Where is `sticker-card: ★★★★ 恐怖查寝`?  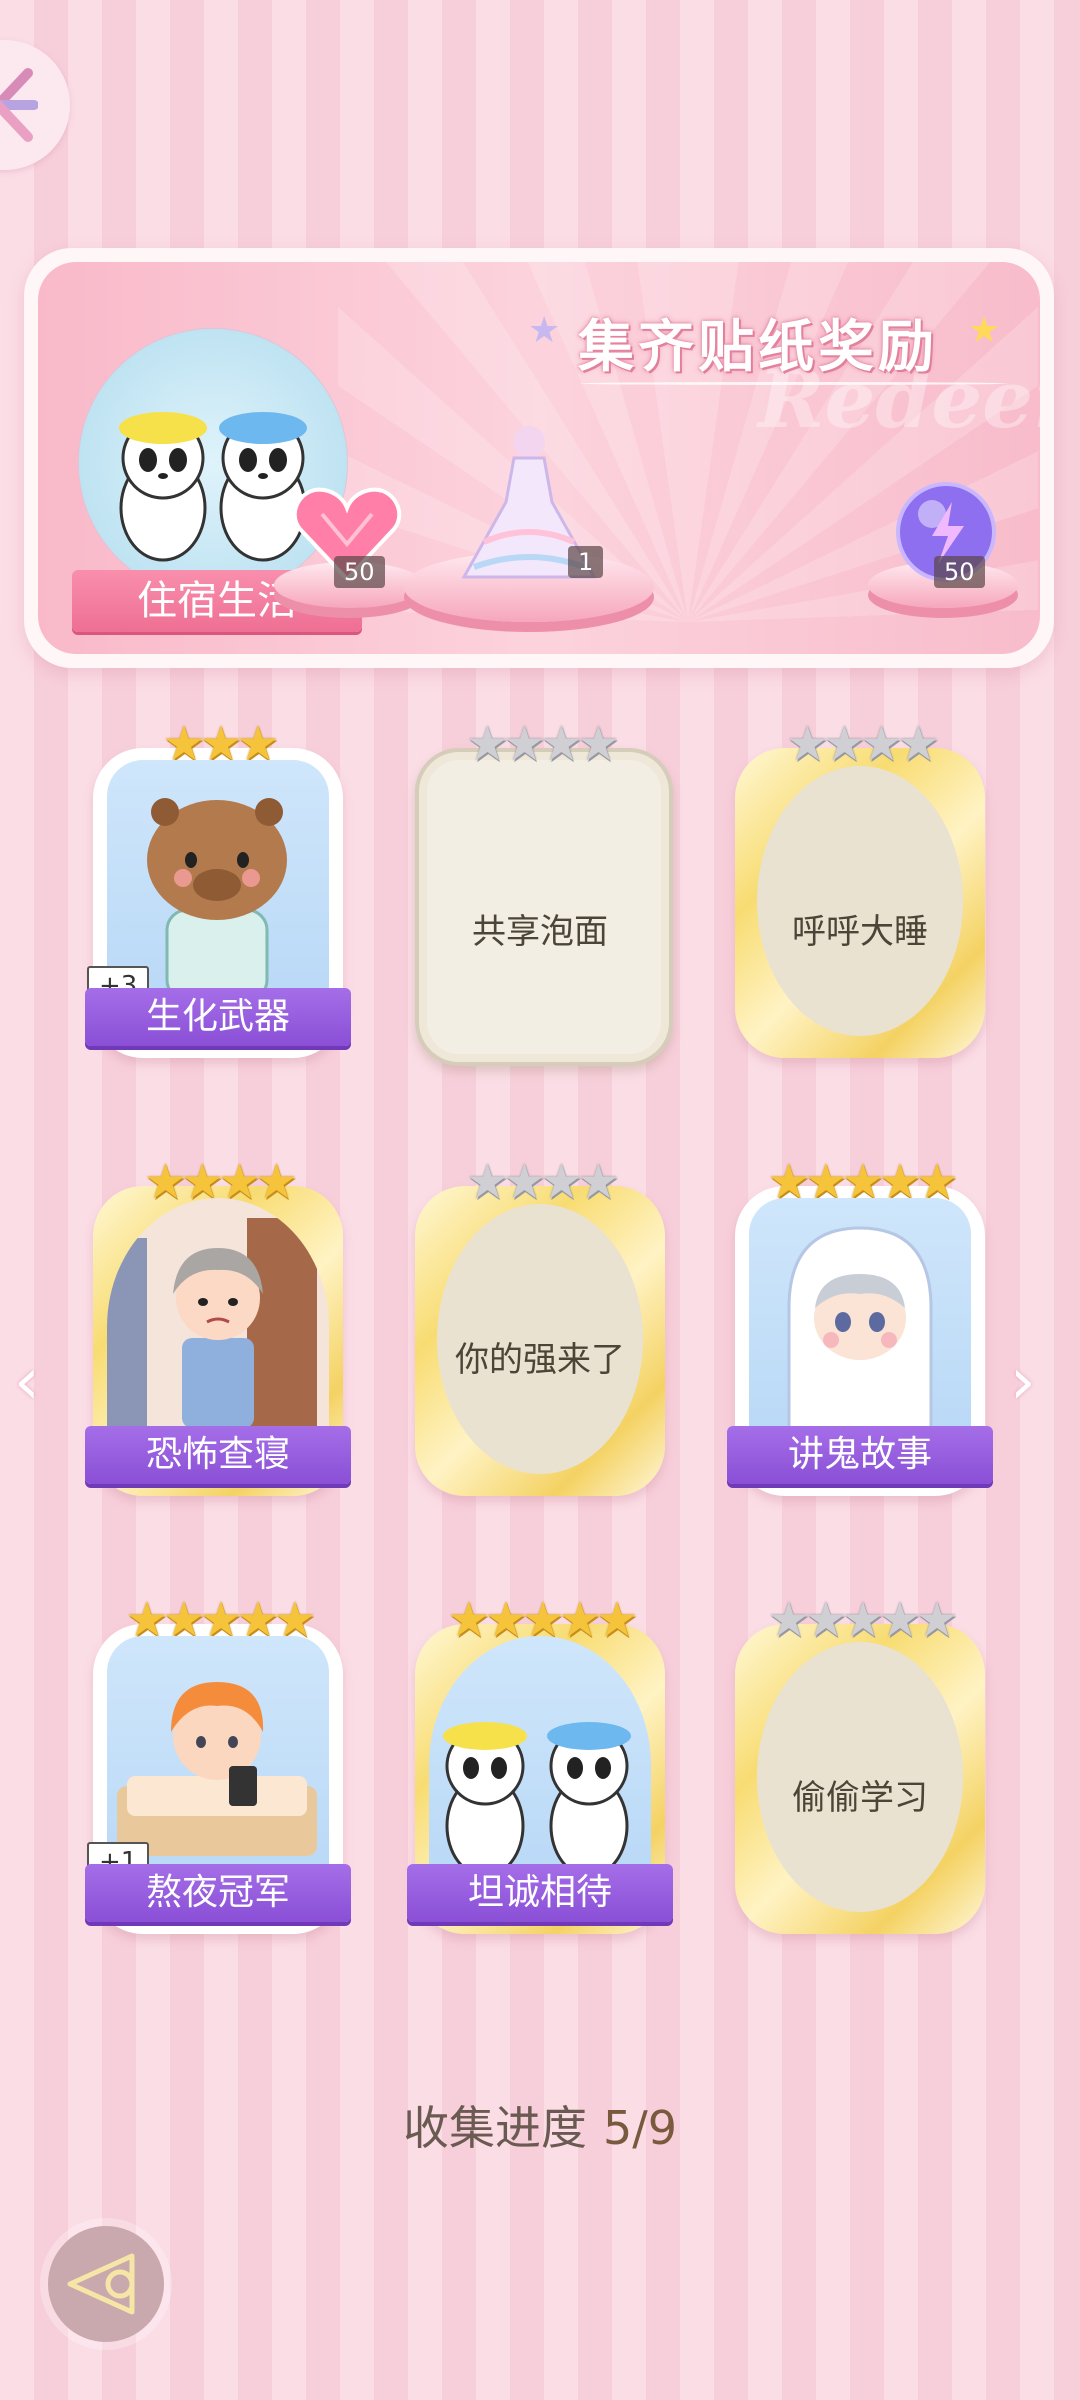
sticker-card: ★★★★ 恐怖查寝 is located at coordinates (218, 1326).